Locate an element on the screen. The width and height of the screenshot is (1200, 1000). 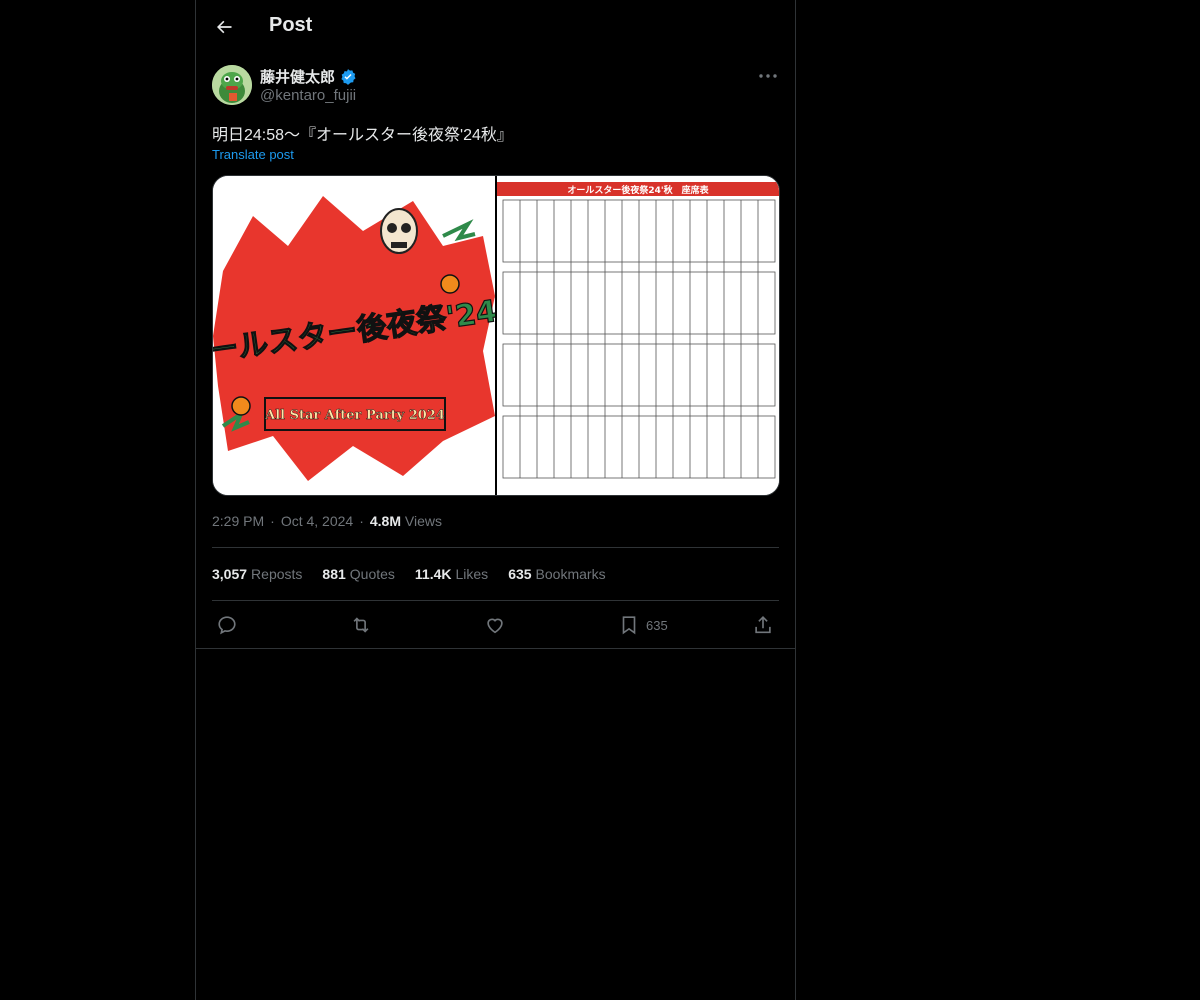
views-label: Views is located at coordinates (423, 521).